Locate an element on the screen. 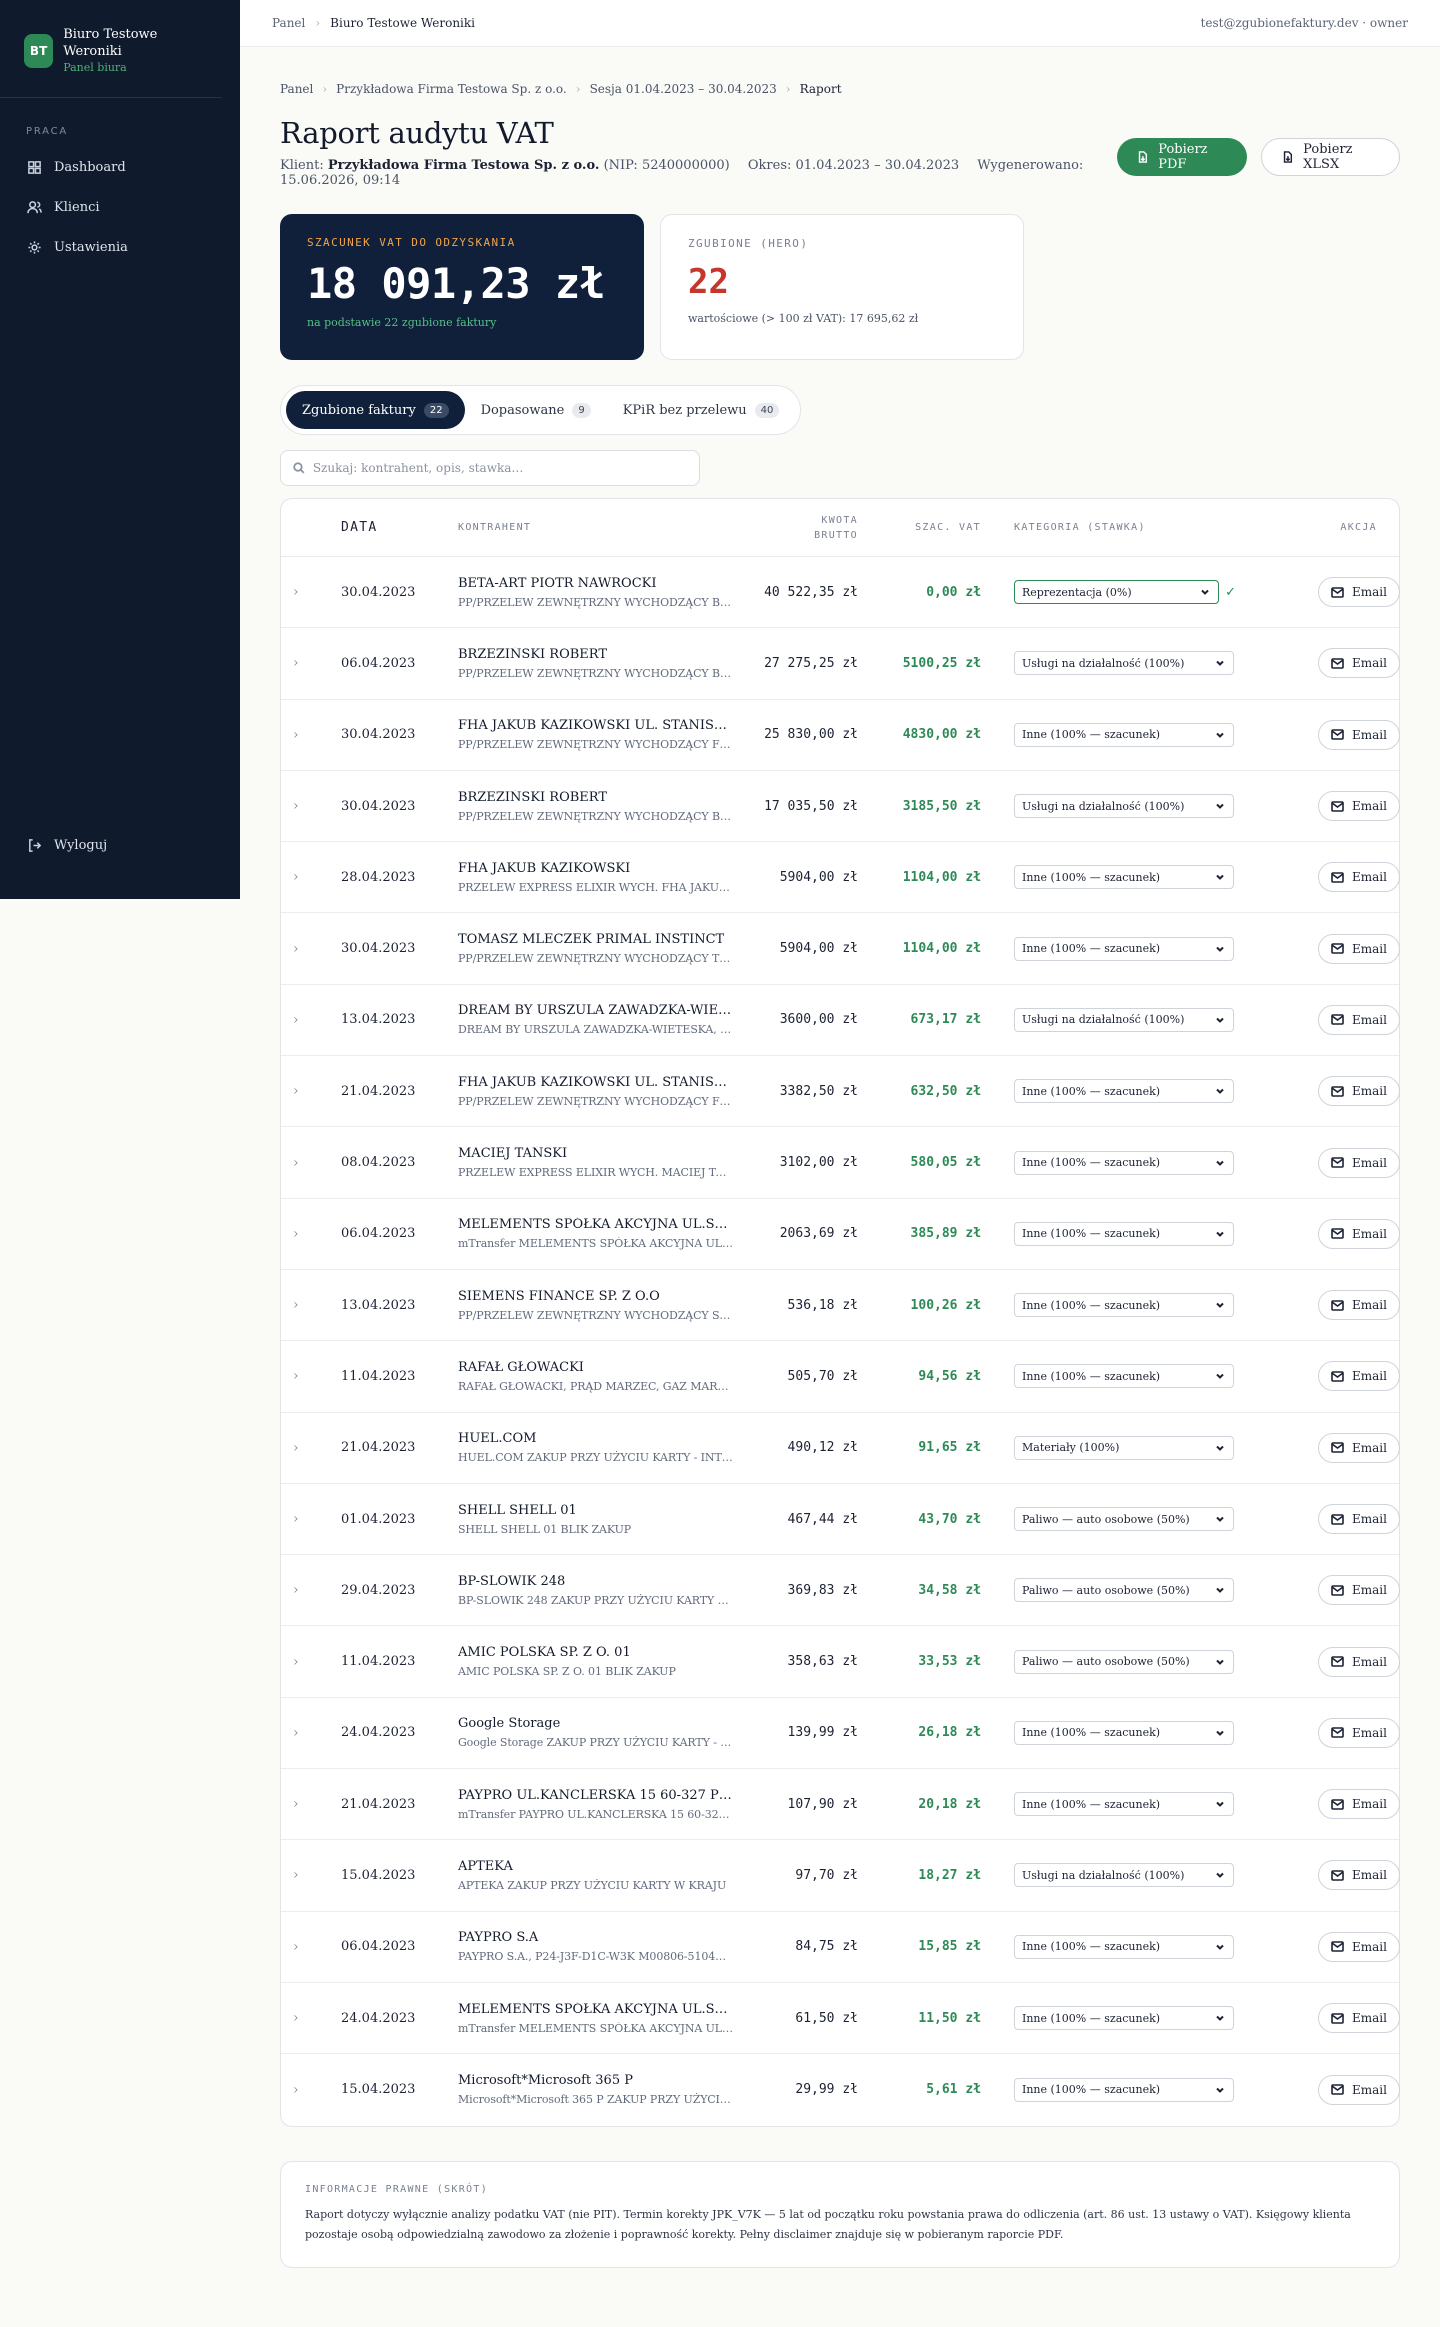  breadcrumb-item: Przykładowa Firma Testowa Sp. z o.o. is located at coordinates (451, 89).